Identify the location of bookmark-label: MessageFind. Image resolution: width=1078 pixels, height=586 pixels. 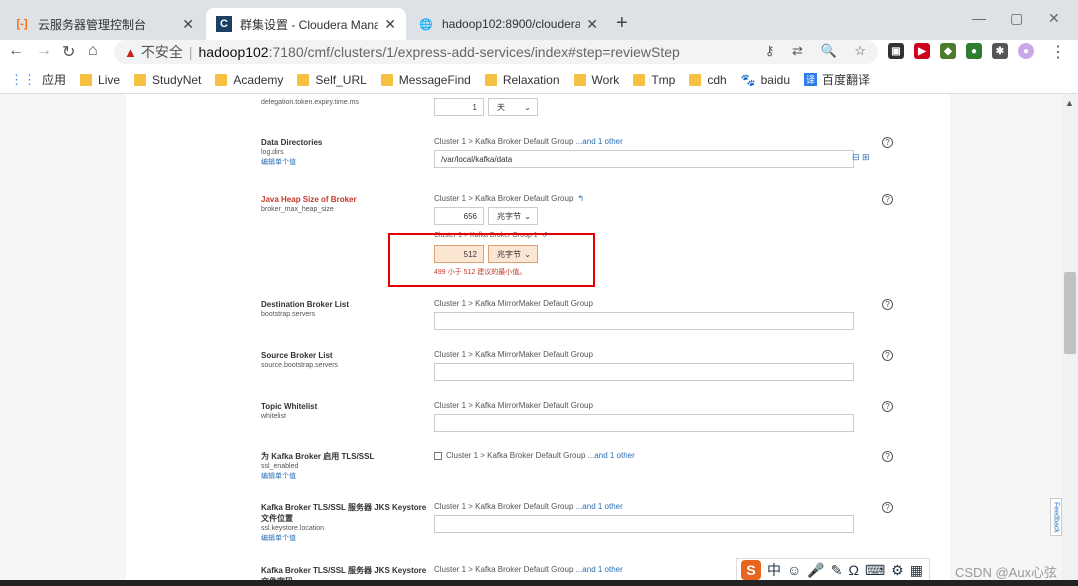
(434, 79).